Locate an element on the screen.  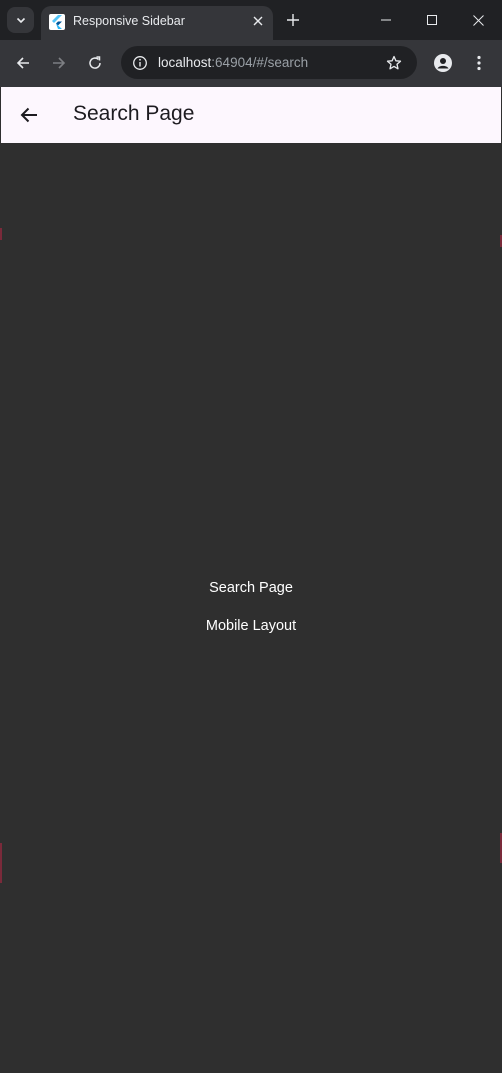
page-title: Search Page is located at coordinates (134, 113).